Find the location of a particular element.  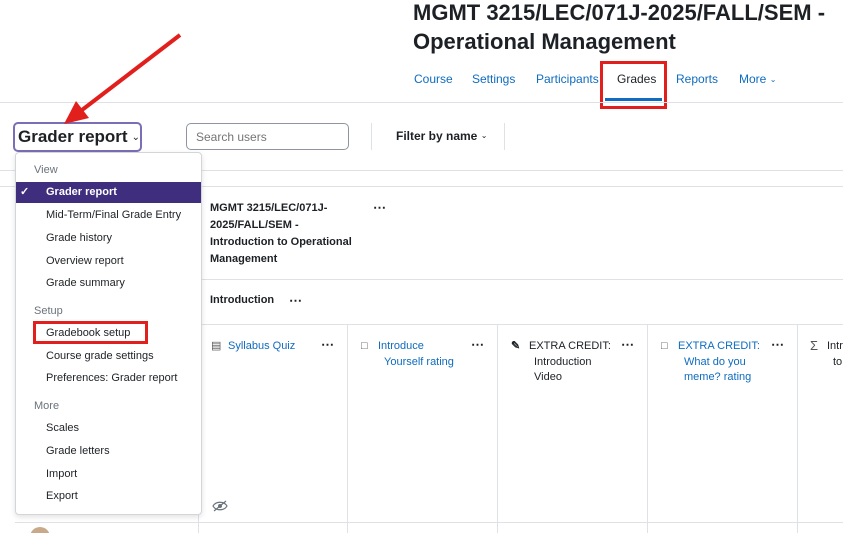

grade-item-label: Syllabus Quiz is located at coordinates (262, 346).